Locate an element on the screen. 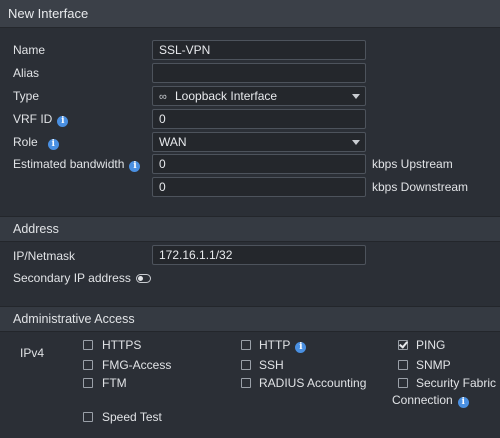 Image resolution: width=500 pixels, height=438 pixels. ping-label: PING is located at coordinates (431, 345).